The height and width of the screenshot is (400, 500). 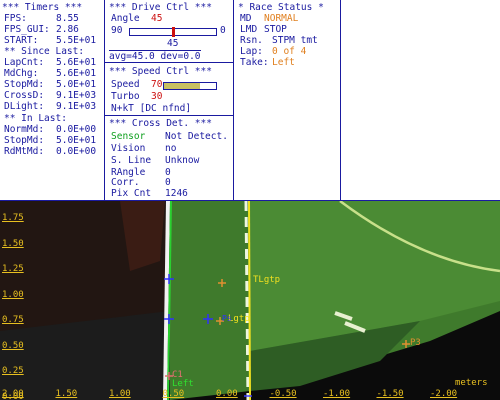 What do you see at coordinates (13, 394) in the screenshot?
I see `x-tick-label: 2.00` at bounding box center [13, 394].